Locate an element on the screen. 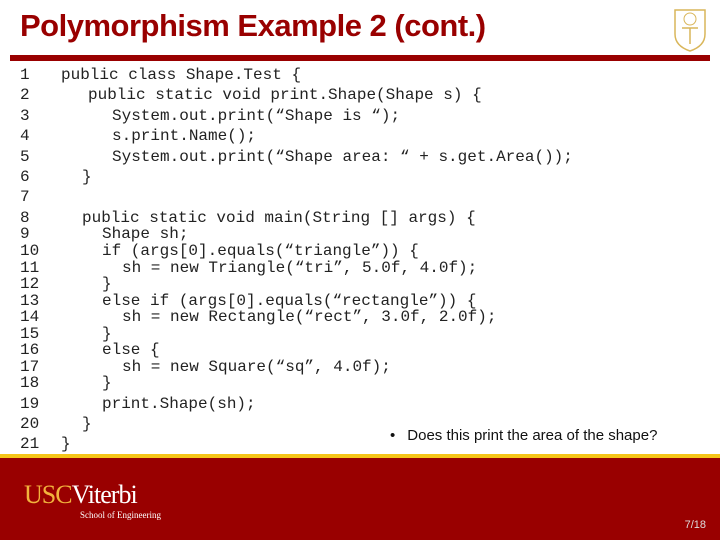  code-line: public class Shape.Test { is located at coordinates (181, 75).